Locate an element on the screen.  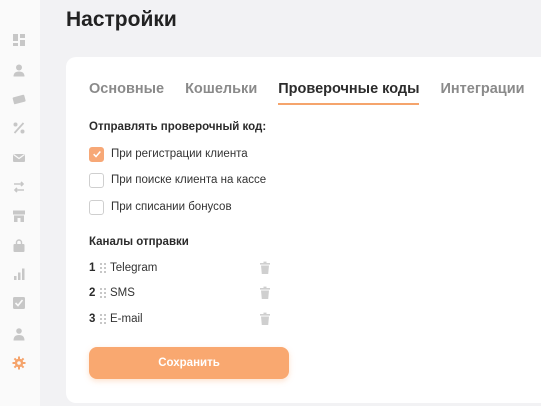
channel-name: SMS is located at coordinates (122, 293).